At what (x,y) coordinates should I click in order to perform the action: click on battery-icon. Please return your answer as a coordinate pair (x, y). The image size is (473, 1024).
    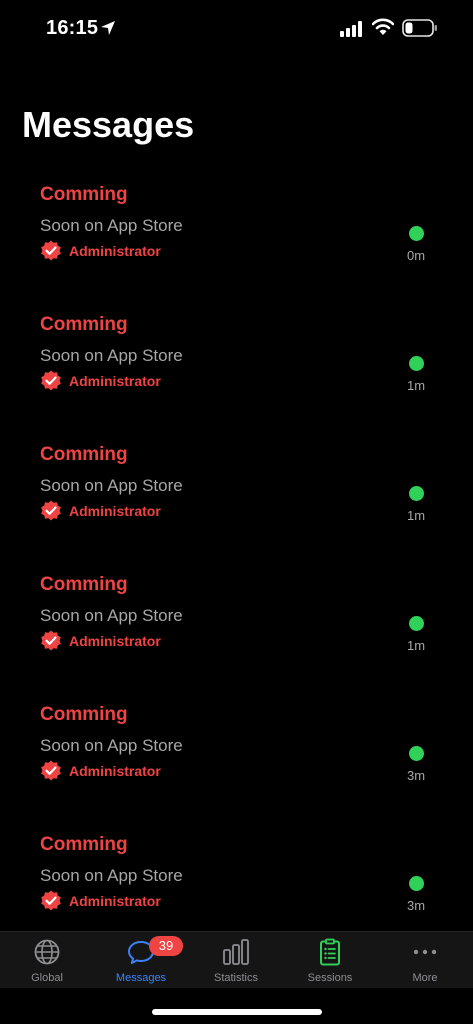
    Looking at the image, I should click on (419, 28).